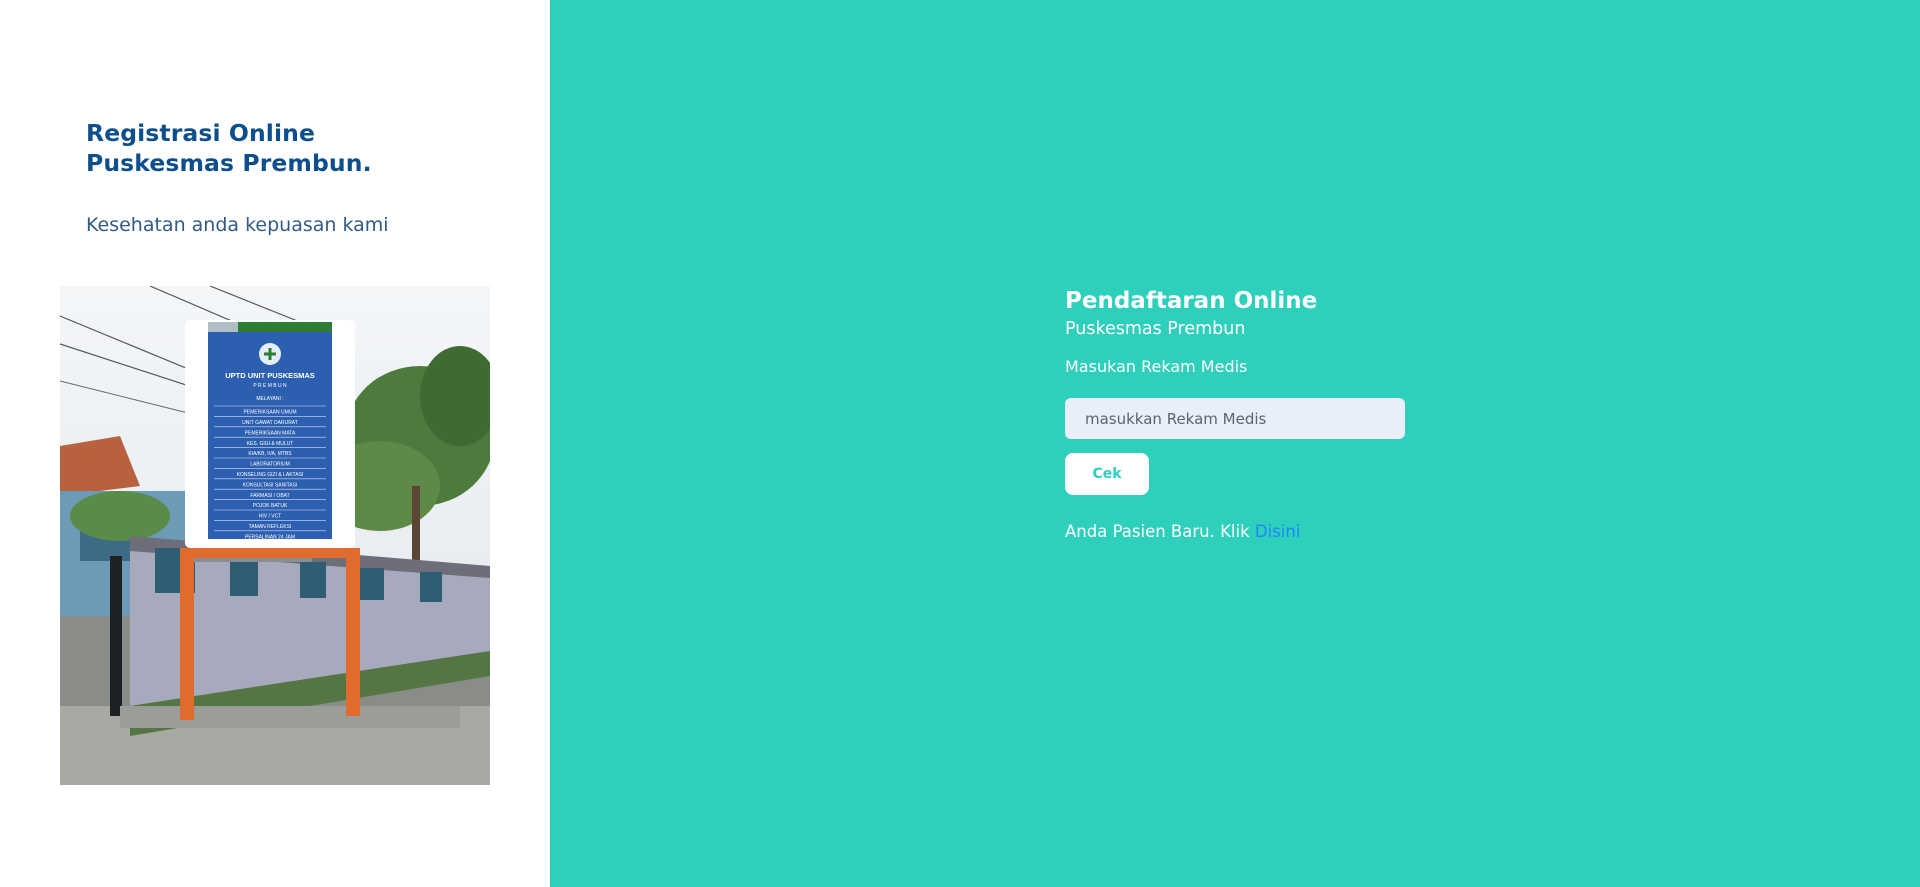  Describe the element at coordinates (269, 399) in the screenshot. I see `sign-section-label: MELAYANI :` at that location.